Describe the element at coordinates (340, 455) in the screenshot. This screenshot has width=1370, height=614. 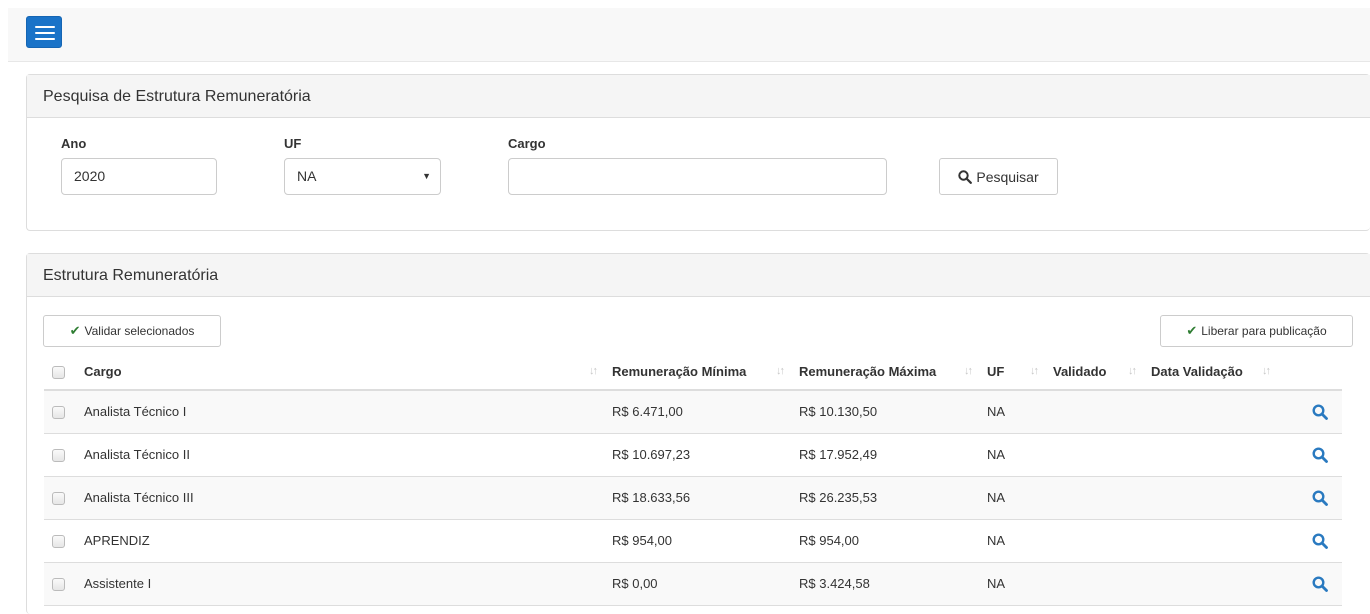
I see `cell-cargo: Analista Técnico II` at that location.